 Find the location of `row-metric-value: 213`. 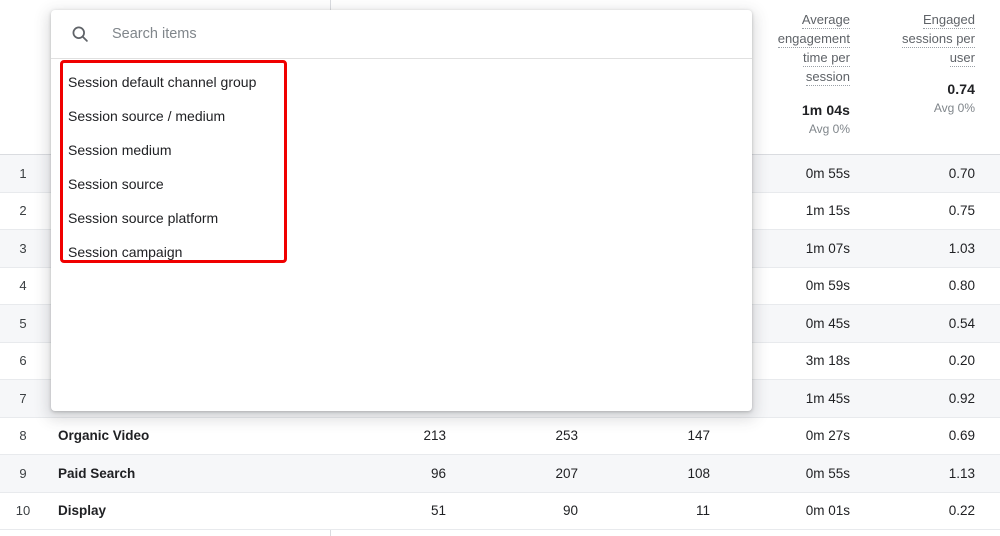

row-metric-value: 213 is located at coordinates (434, 436).